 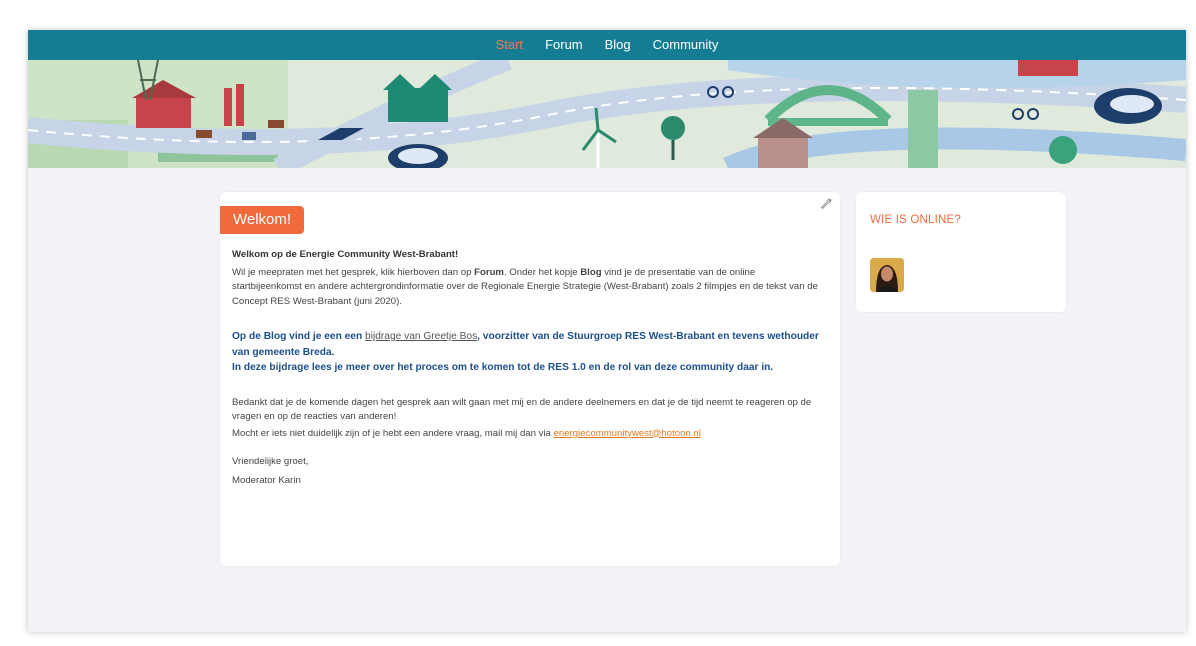 I want to click on top-navigation: Start Forum Blog Community, so click(x=607, y=45).